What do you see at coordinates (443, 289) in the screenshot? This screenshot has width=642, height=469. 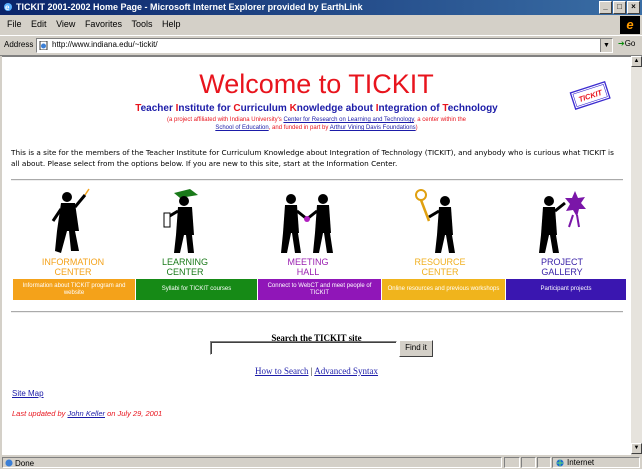 I see `resource-center-band: Online resources and previous workshops` at bounding box center [443, 289].